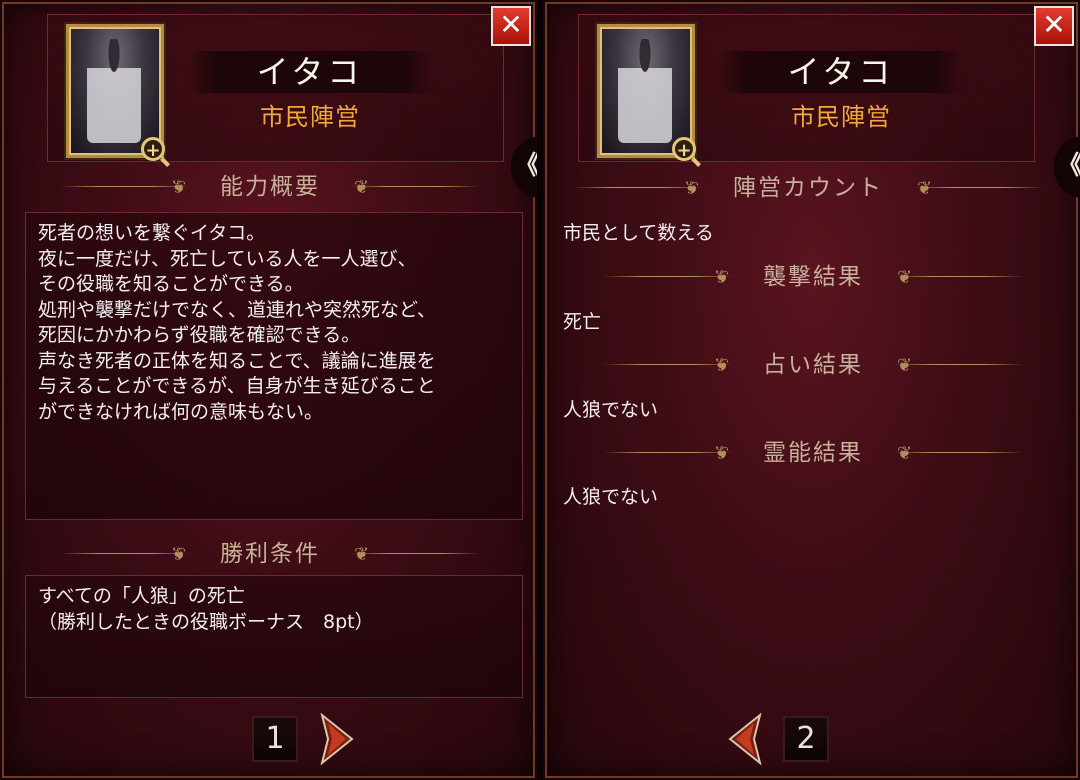 The height and width of the screenshot is (780, 1080). What do you see at coordinates (181, 411) in the screenshot?
I see `ability-line: ができなければ何の意味もない。` at bounding box center [181, 411].